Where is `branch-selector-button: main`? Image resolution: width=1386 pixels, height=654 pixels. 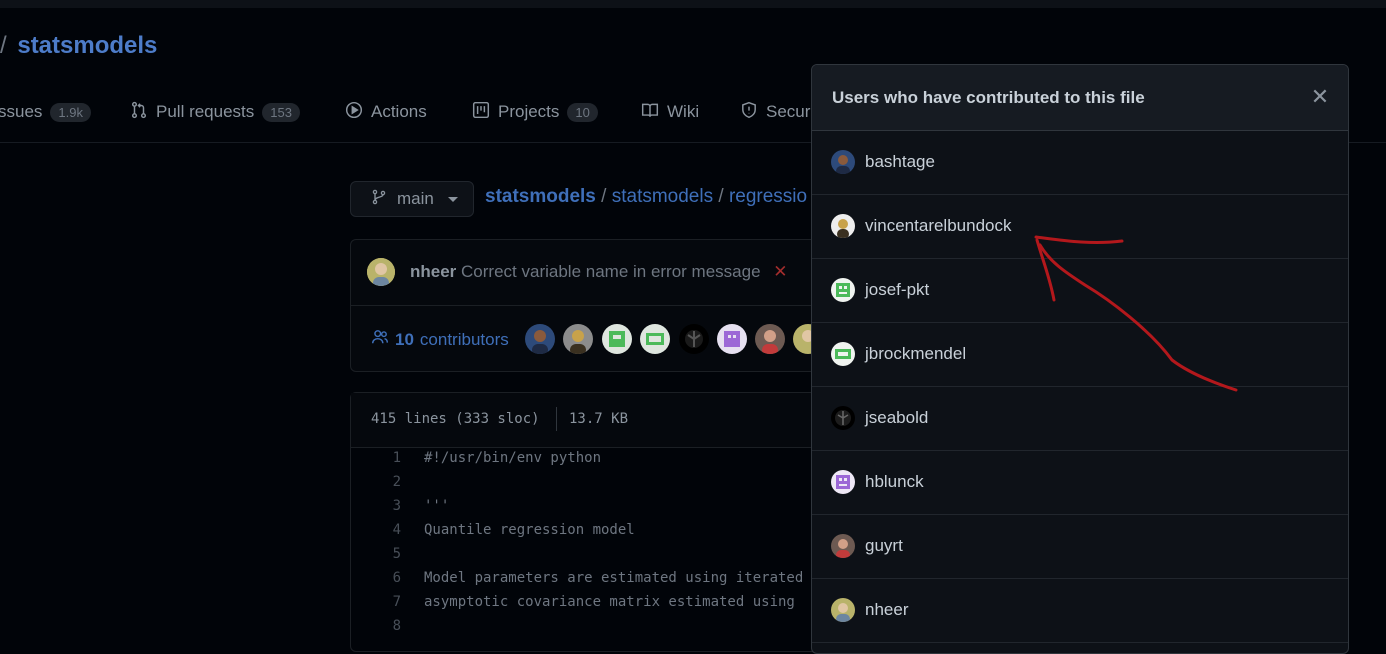
branch-selector-button: main is located at coordinates (412, 199).